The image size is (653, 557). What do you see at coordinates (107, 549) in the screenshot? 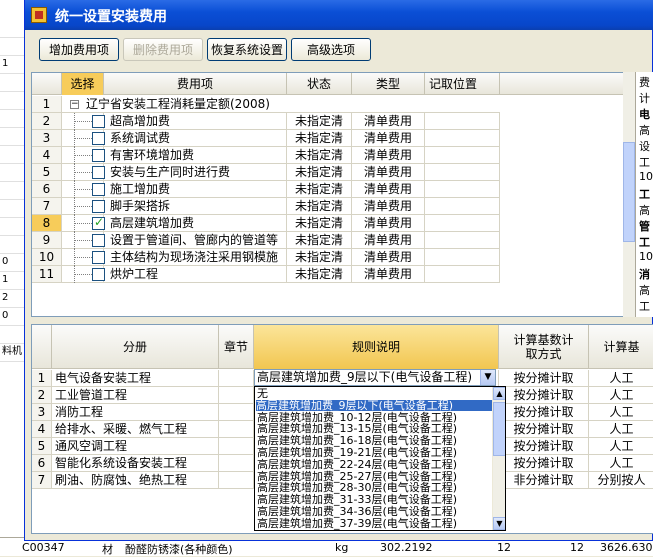
I see `bg-type: 材` at bounding box center [107, 549].